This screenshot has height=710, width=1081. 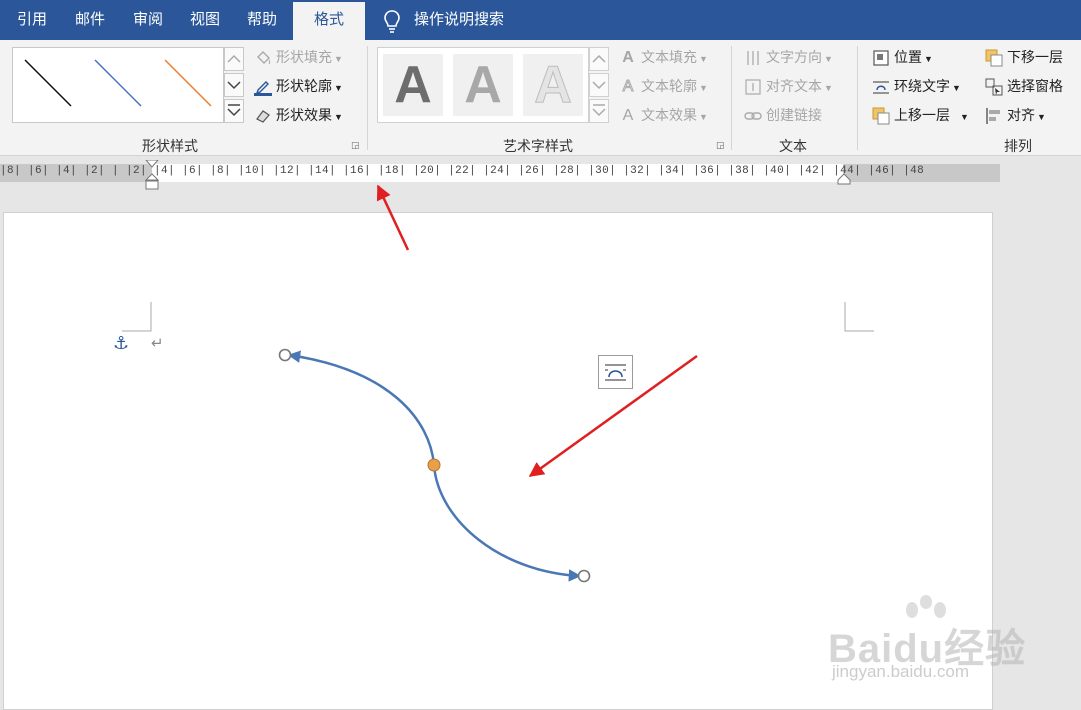 I want to click on shape-effects-button: 形状效果 ▼, so click(x=298, y=115).